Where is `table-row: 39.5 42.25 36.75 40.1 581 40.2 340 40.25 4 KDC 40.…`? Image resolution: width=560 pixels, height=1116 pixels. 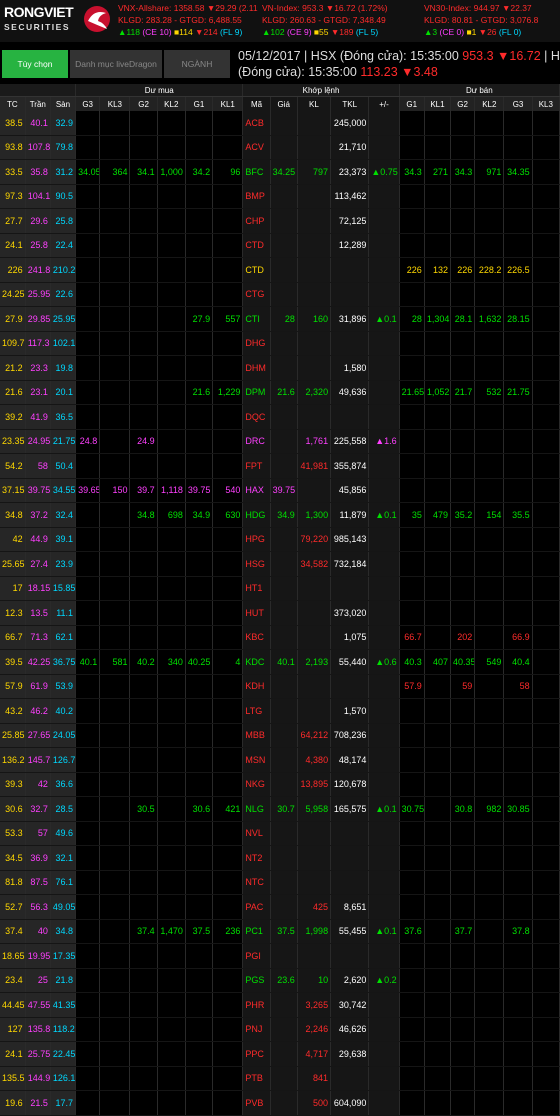 table-row: 39.5 42.25 36.75 40.1 581 40.2 340 40.25 4 KDC 40.… is located at coordinates (280, 662).